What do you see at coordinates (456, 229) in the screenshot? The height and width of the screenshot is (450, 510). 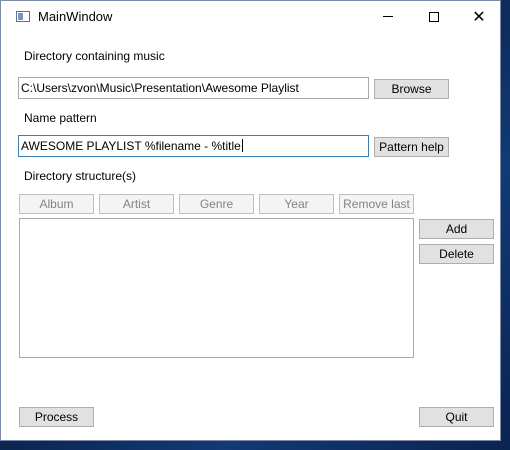 I see `add-button: Add` at bounding box center [456, 229].